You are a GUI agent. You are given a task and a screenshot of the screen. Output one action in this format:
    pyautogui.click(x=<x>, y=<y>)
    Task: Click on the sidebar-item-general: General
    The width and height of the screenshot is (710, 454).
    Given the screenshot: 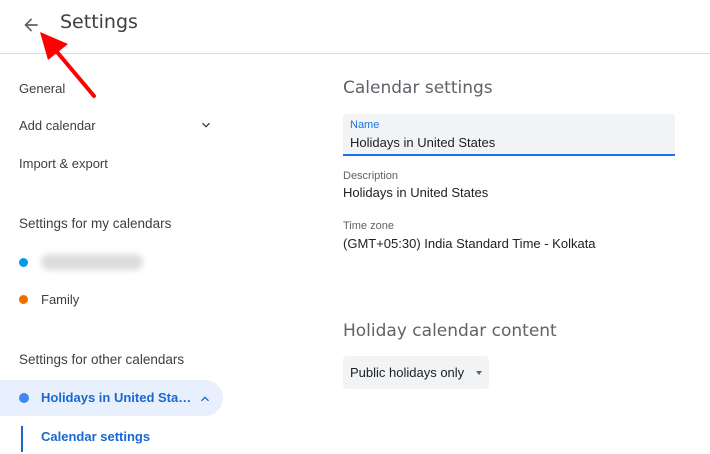 What is the action you would take?
    pyautogui.click(x=42, y=88)
    